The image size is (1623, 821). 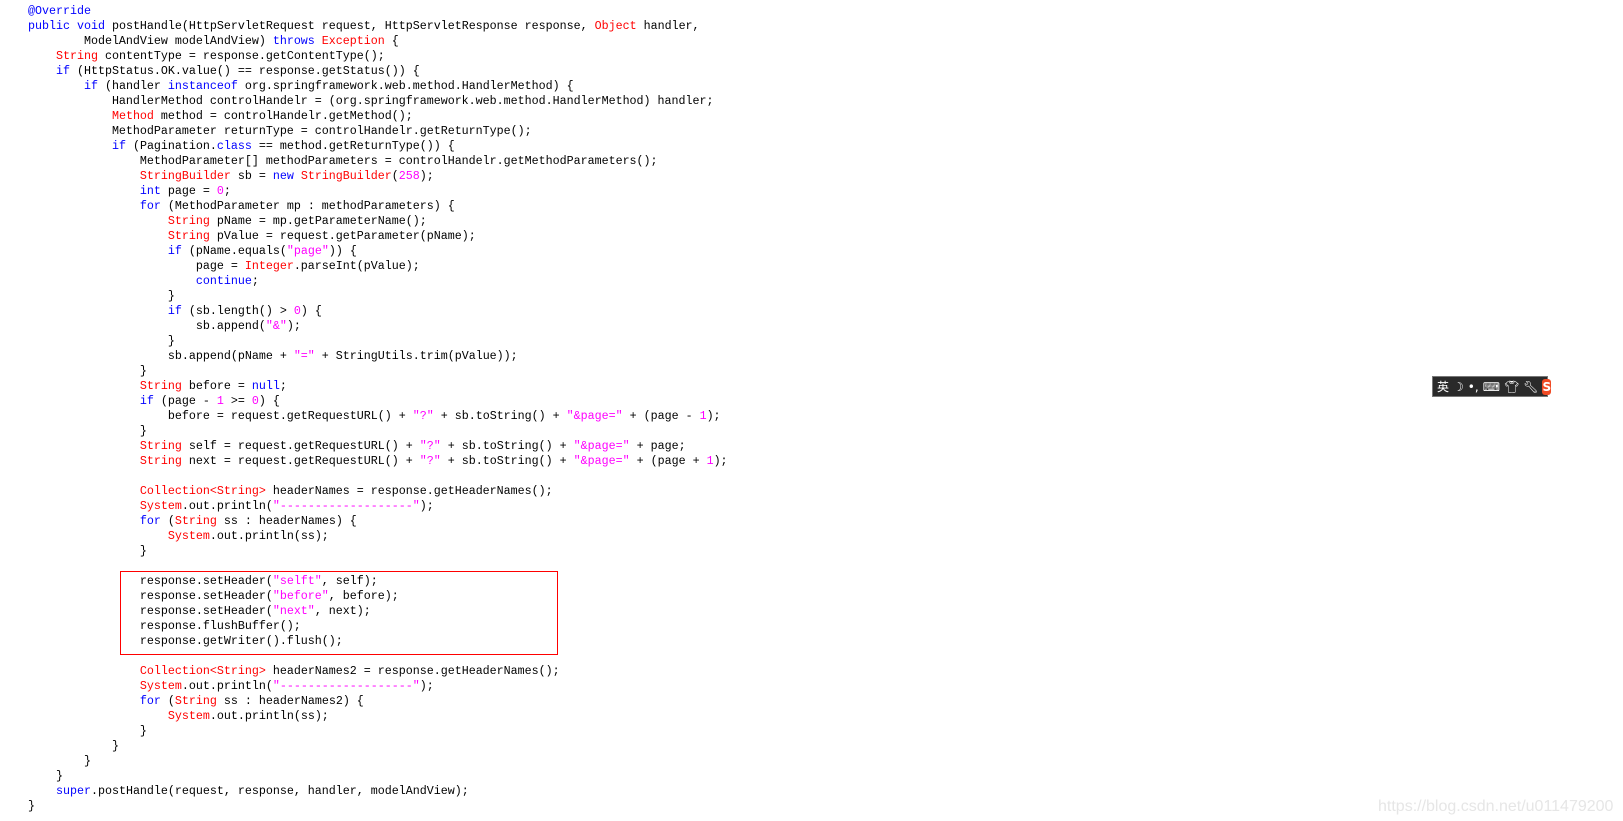 I want to click on code-token: "&", so click(x=276, y=326).